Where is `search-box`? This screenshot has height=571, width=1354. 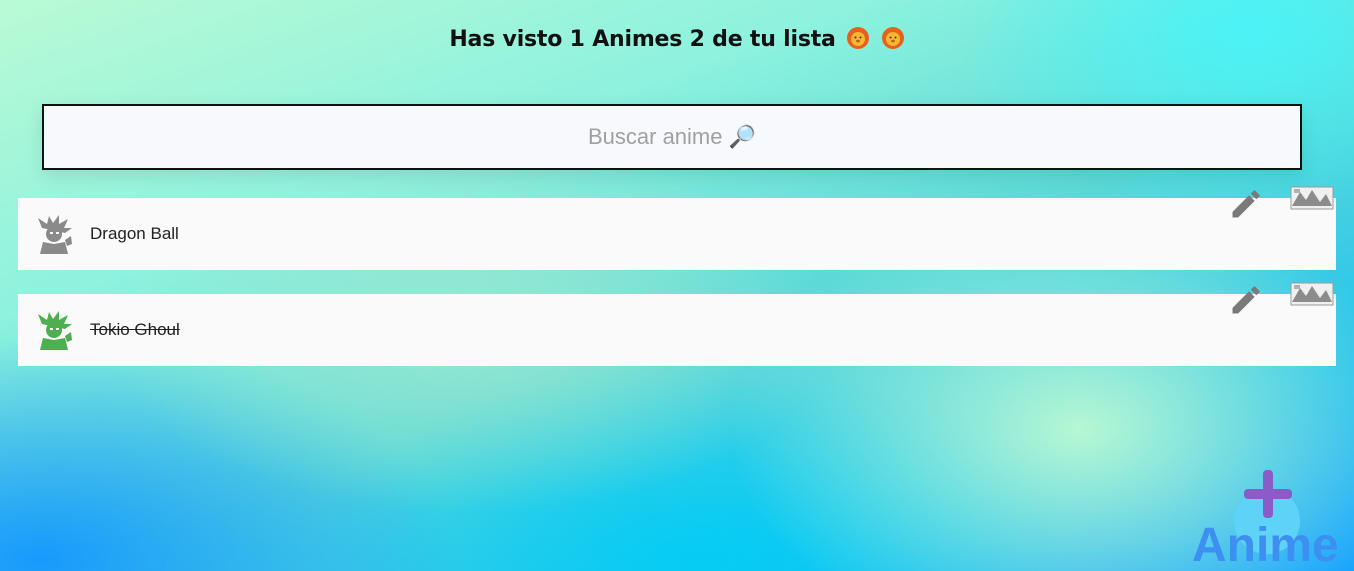 search-box is located at coordinates (672, 137).